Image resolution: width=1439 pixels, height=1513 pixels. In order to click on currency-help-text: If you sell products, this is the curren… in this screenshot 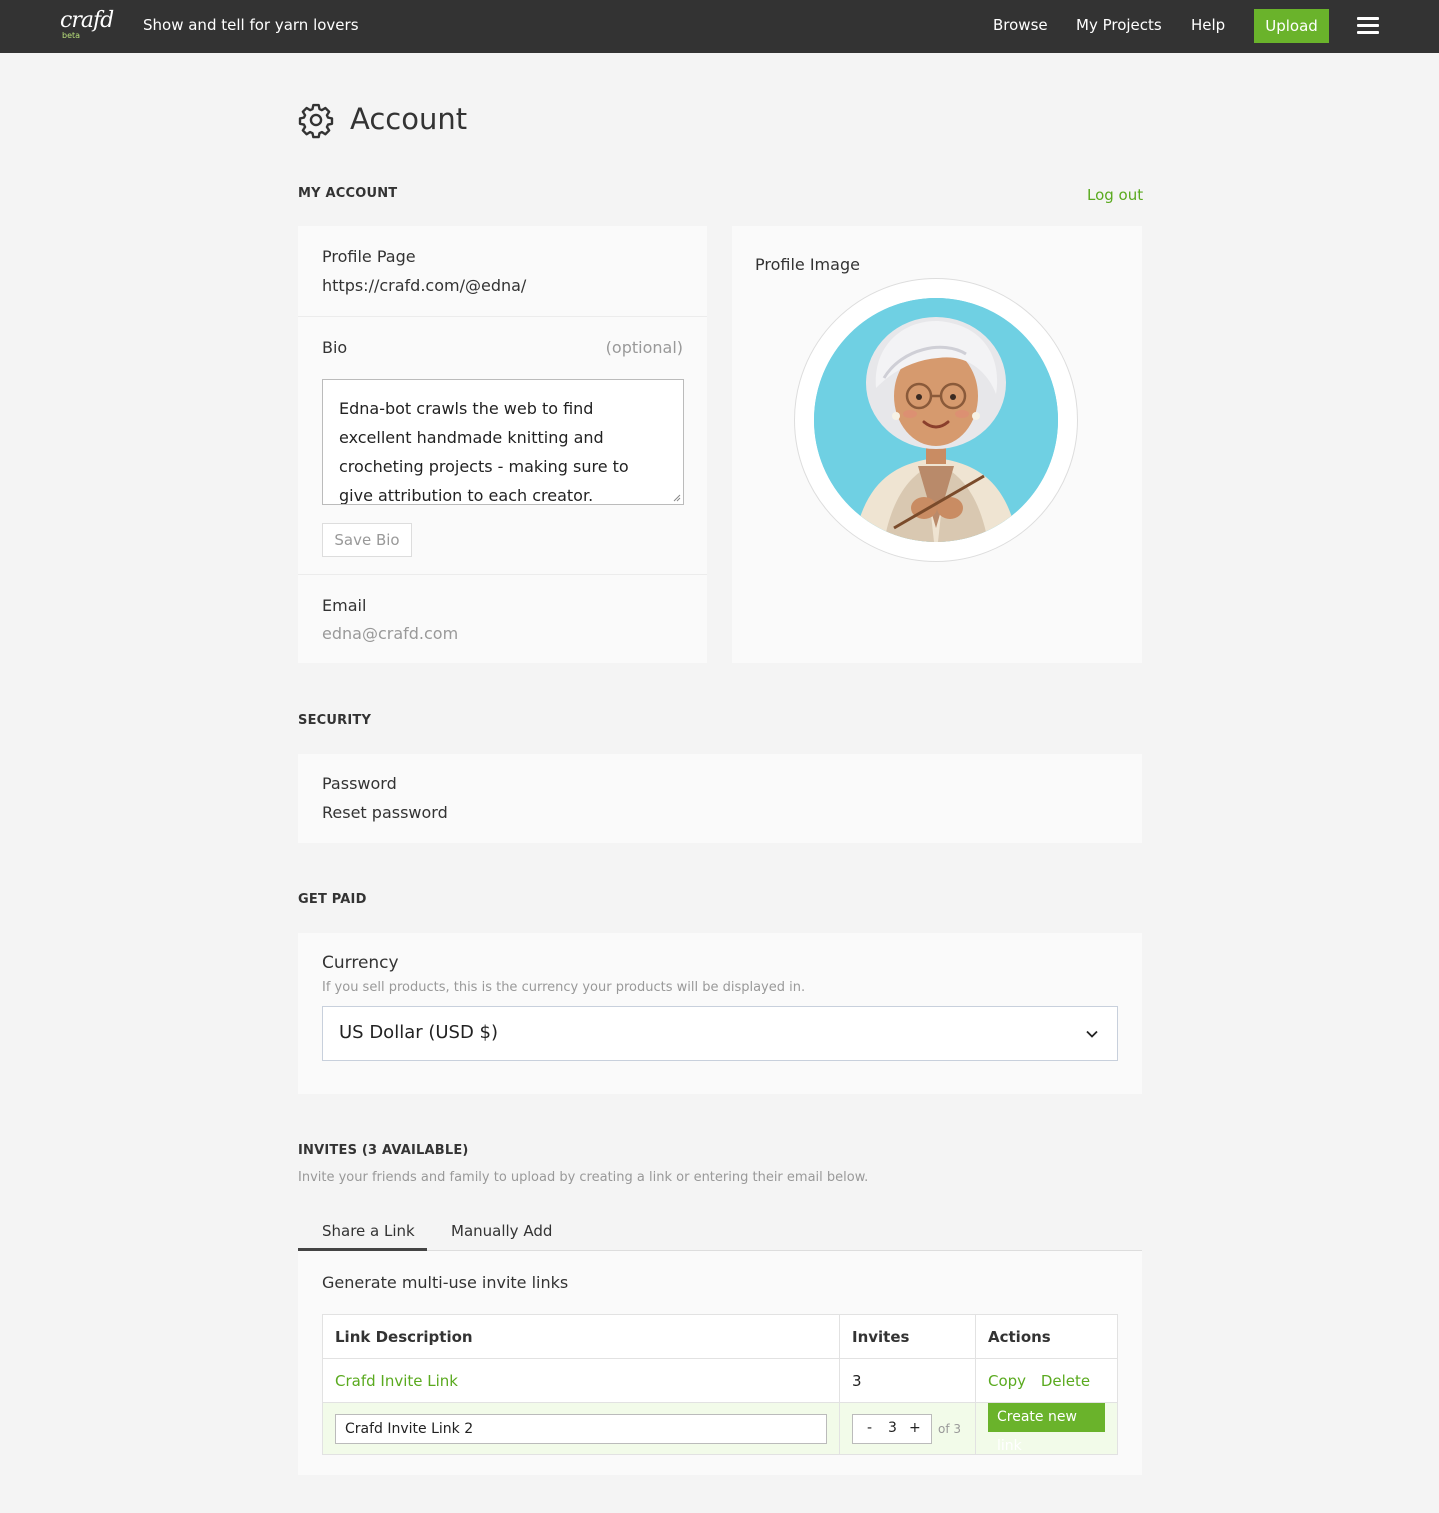, I will do `click(564, 987)`.